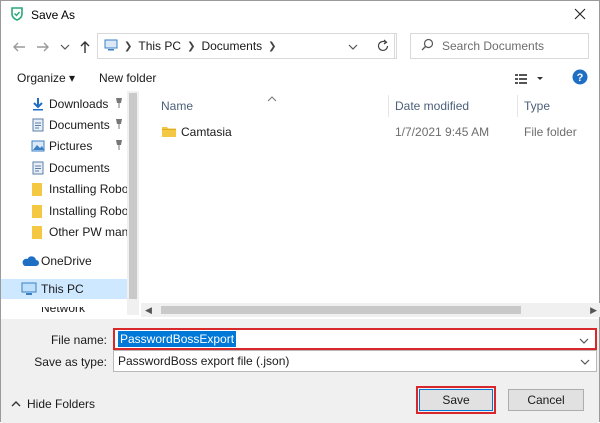 Image resolution: width=600 pixels, height=423 pixels. I want to click on search-box: Search Documents, so click(499, 46).